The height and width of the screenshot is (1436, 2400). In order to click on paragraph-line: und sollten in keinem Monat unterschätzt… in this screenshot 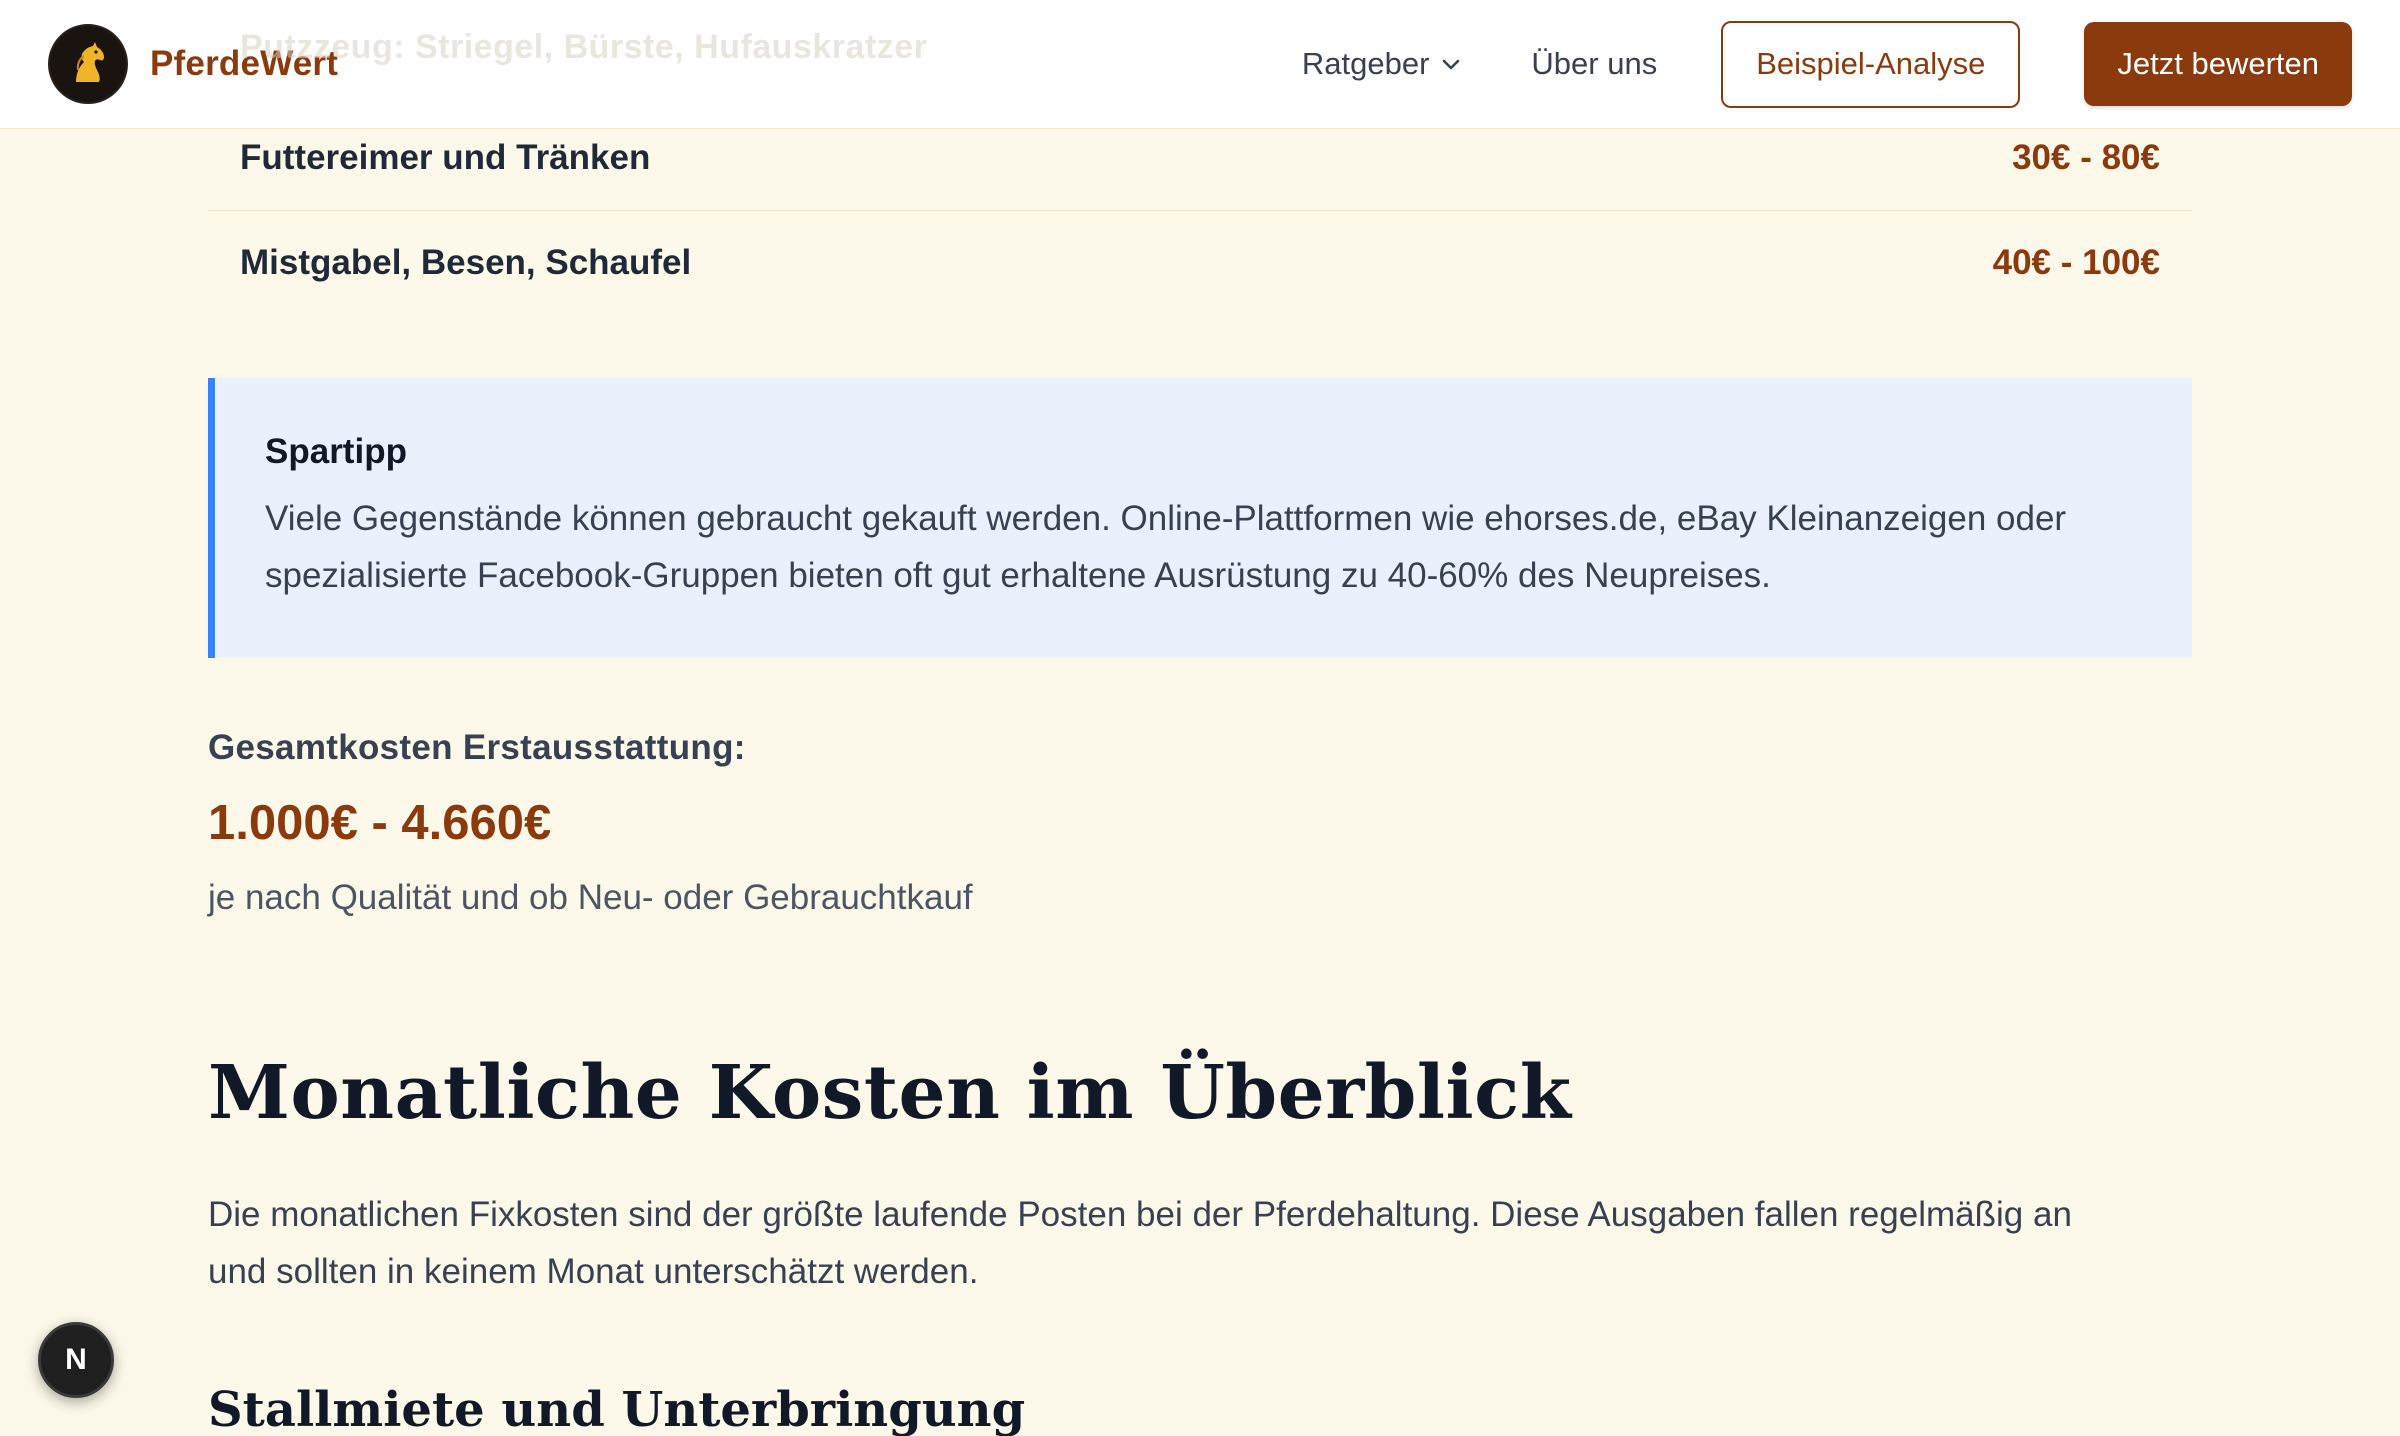, I will do `click(593, 1271)`.